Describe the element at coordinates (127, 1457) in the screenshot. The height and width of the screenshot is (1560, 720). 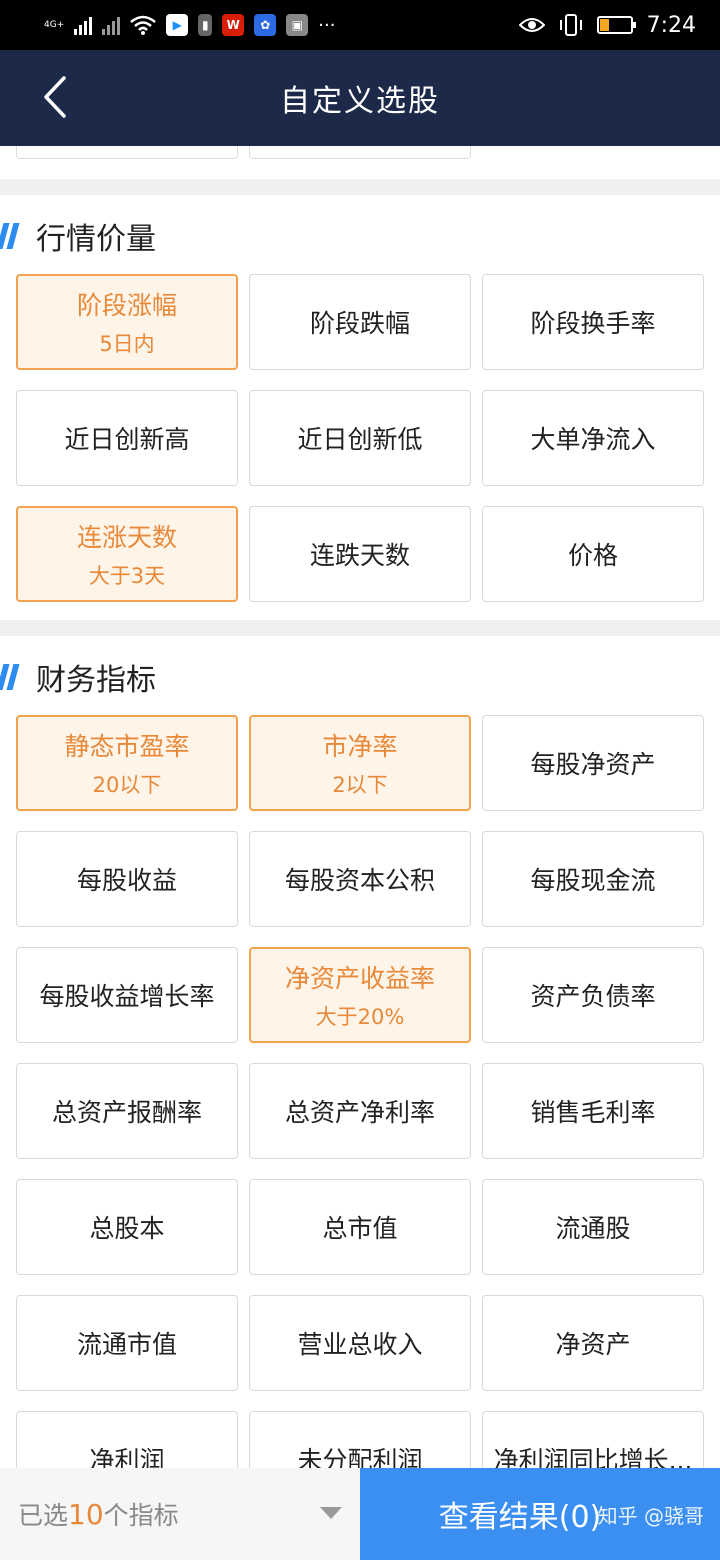
I see `indicator-label: 净利润` at that location.